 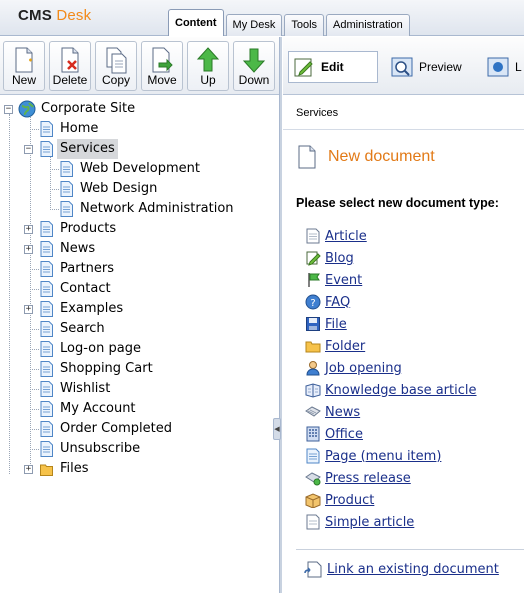 I want to click on down-button: Down, so click(x=254, y=66).